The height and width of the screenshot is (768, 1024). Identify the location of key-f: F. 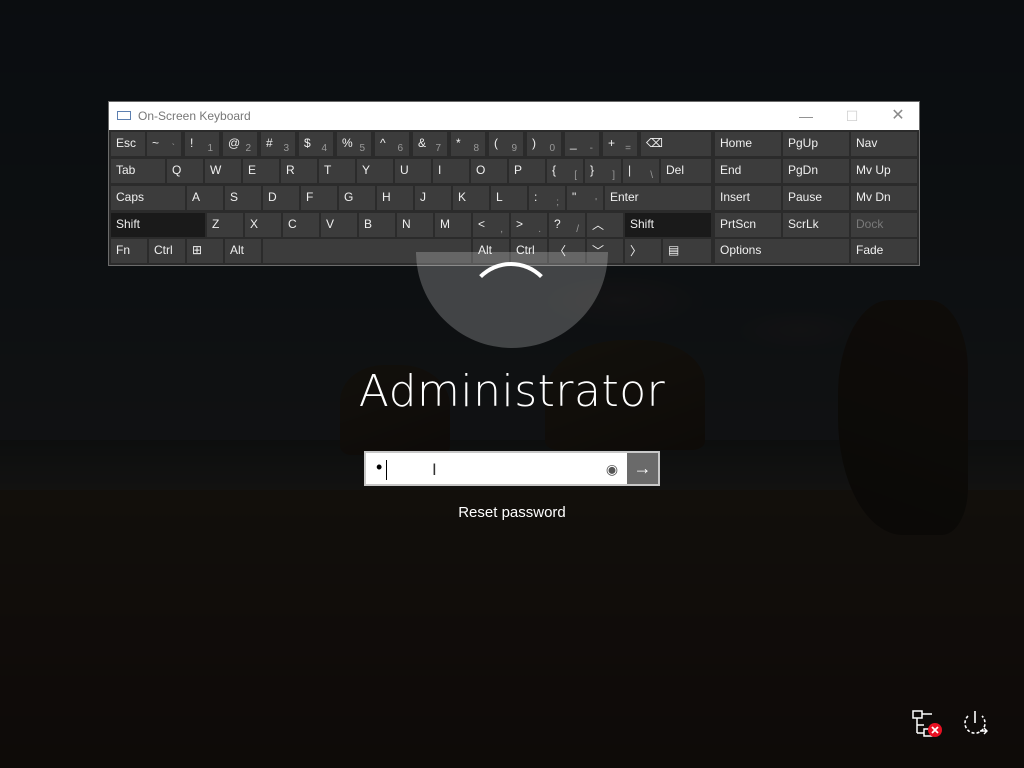
(319, 198).